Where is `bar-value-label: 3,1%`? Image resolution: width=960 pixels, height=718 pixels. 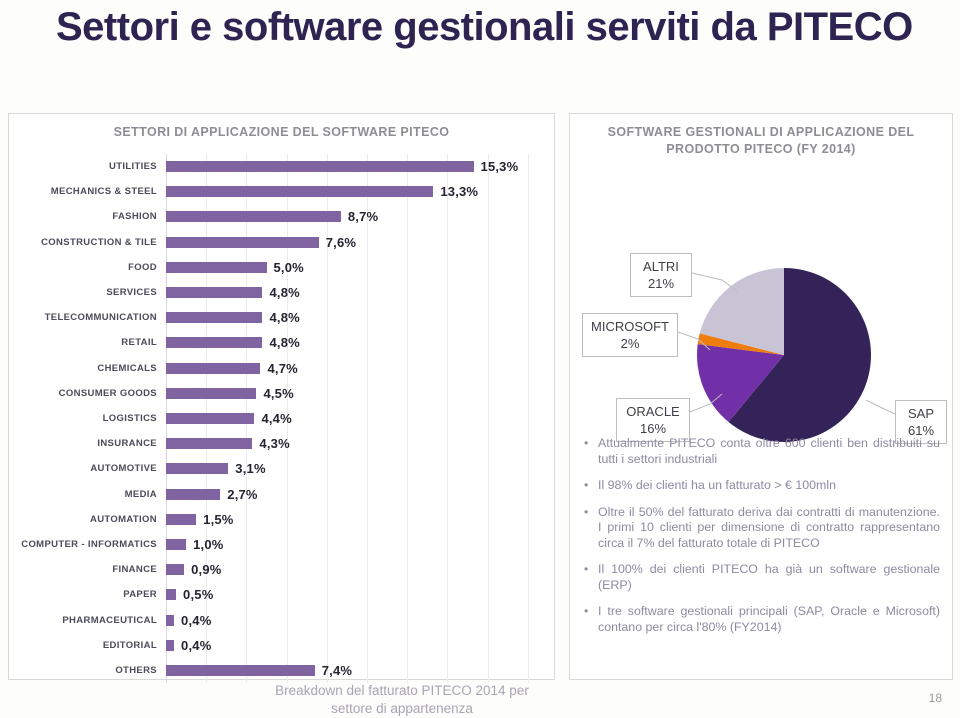 bar-value-label: 3,1% is located at coordinates (250, 469).